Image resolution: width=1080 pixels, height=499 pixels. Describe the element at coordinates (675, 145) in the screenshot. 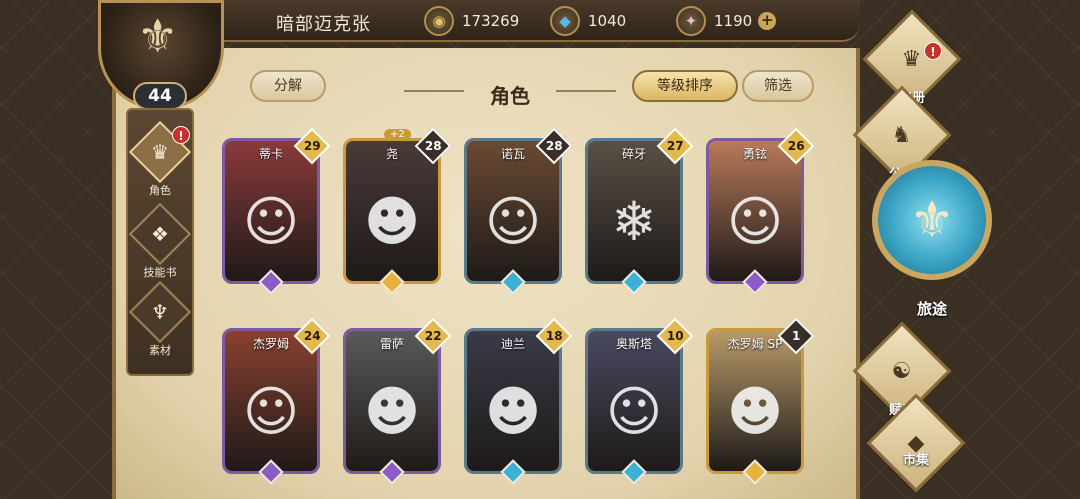

I see `character-level: 27` at that location.